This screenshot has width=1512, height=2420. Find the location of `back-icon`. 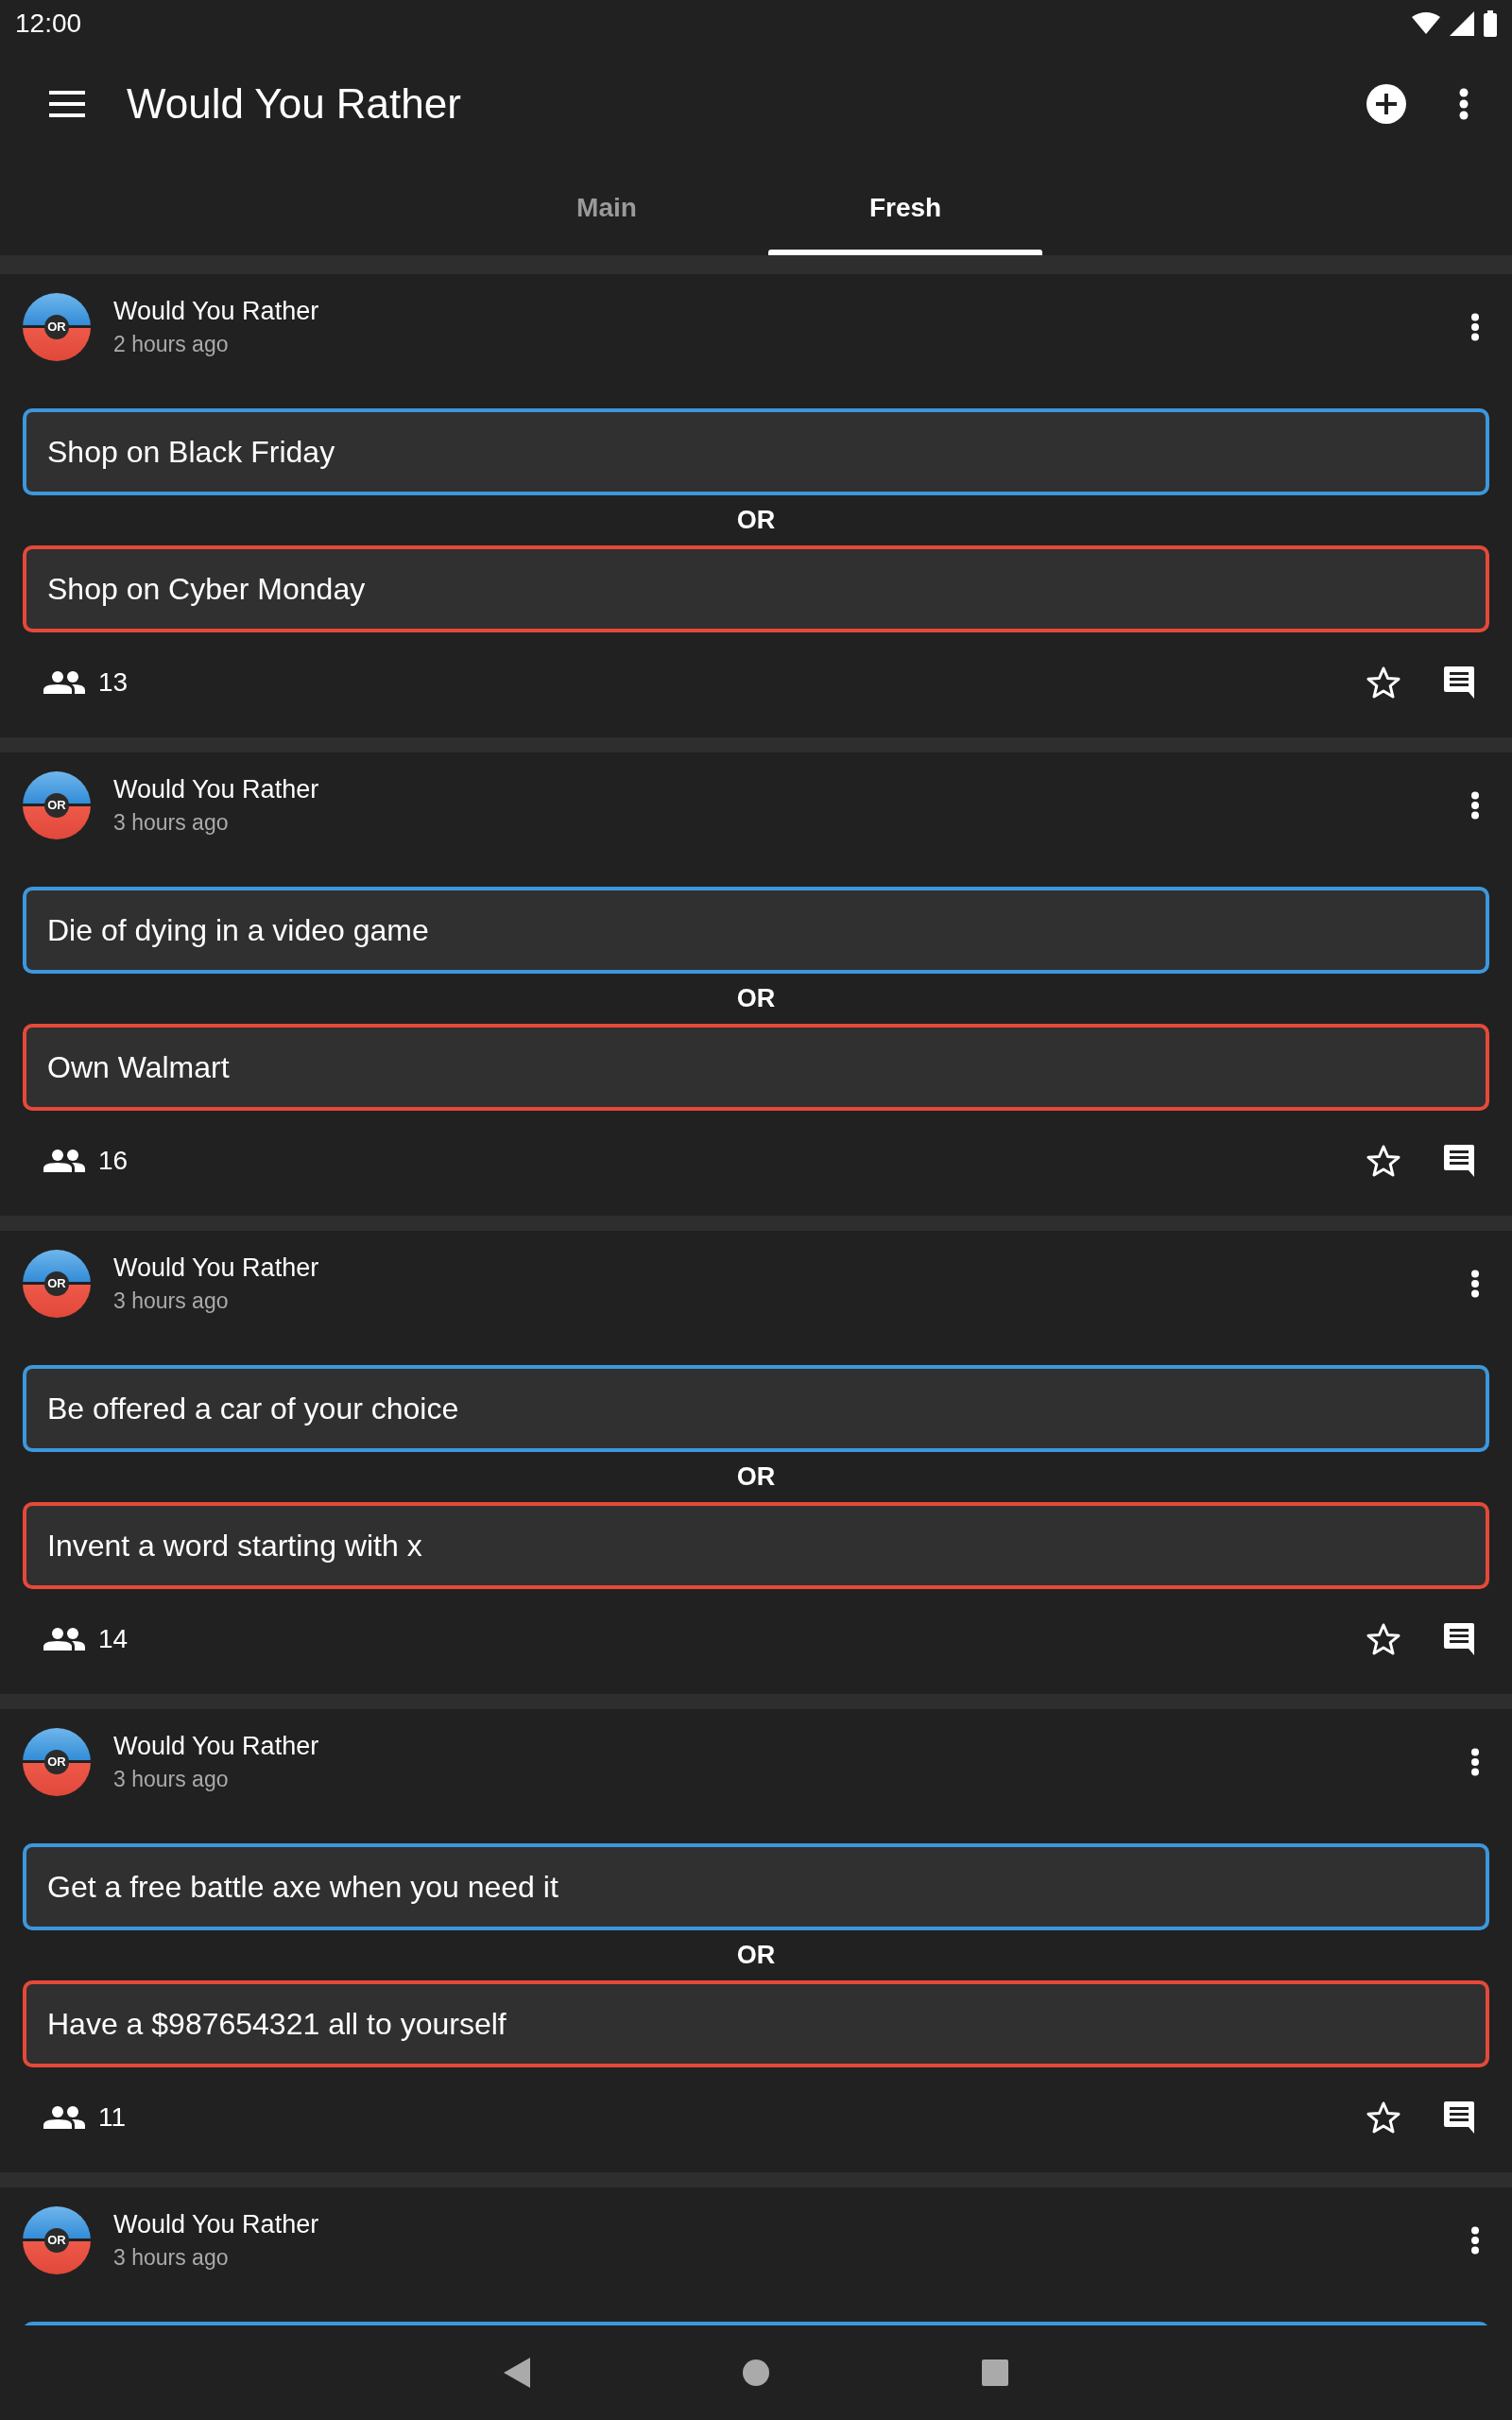

back-icon is located at coordinates (517, 2373).